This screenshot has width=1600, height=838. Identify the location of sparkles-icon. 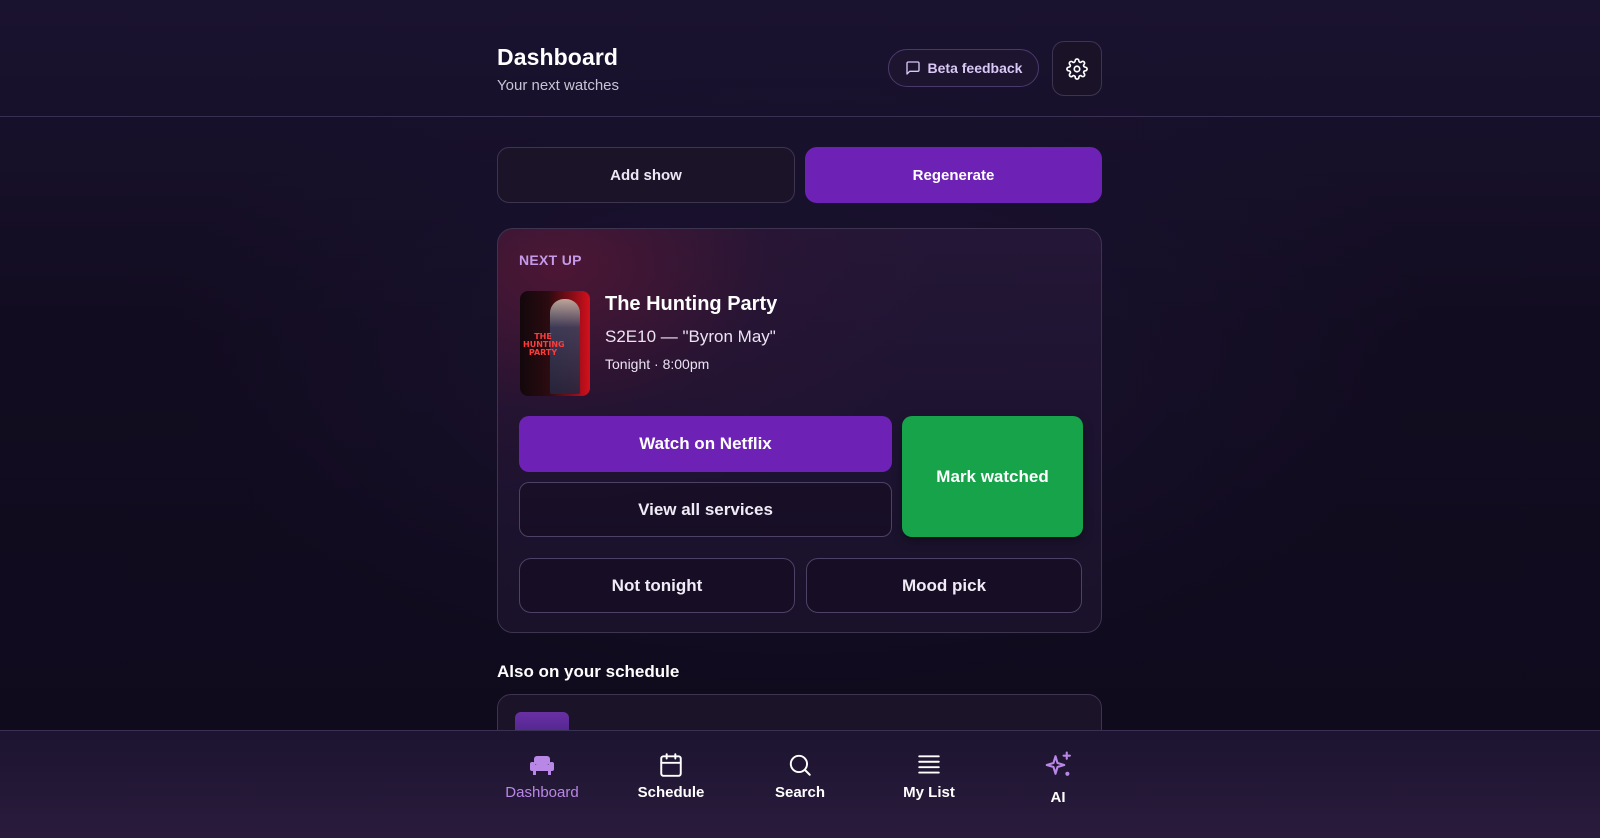
(1058, 765).